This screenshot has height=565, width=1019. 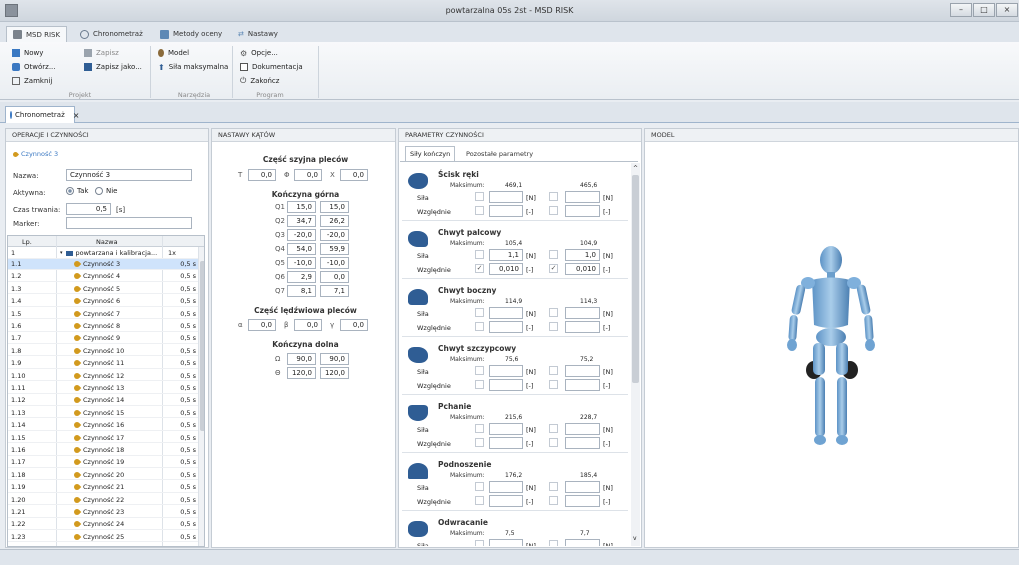 I want to click on group-row: 1 ▾ powtarzana i kalibracja... 1x, so click(x=103, y=253).